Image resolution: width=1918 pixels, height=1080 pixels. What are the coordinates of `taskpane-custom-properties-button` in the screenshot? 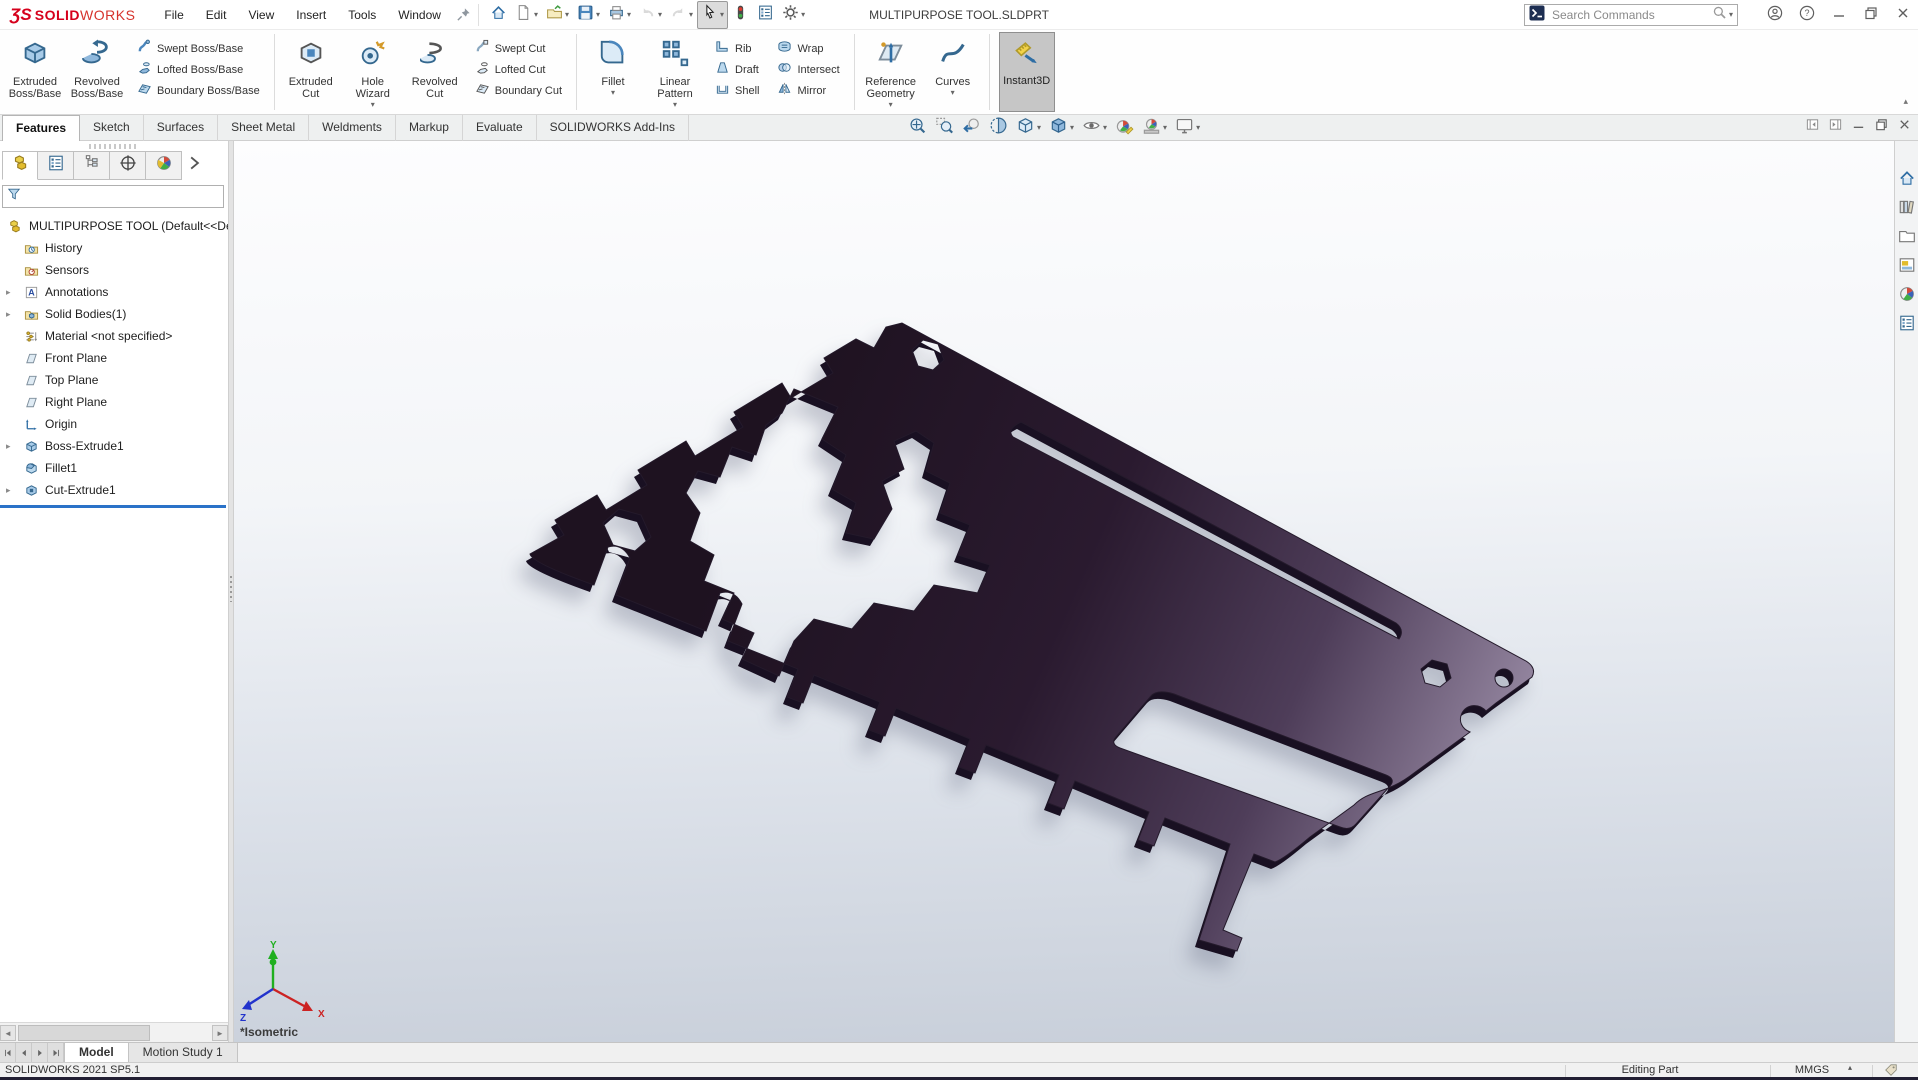 It's located at (1907, 325).